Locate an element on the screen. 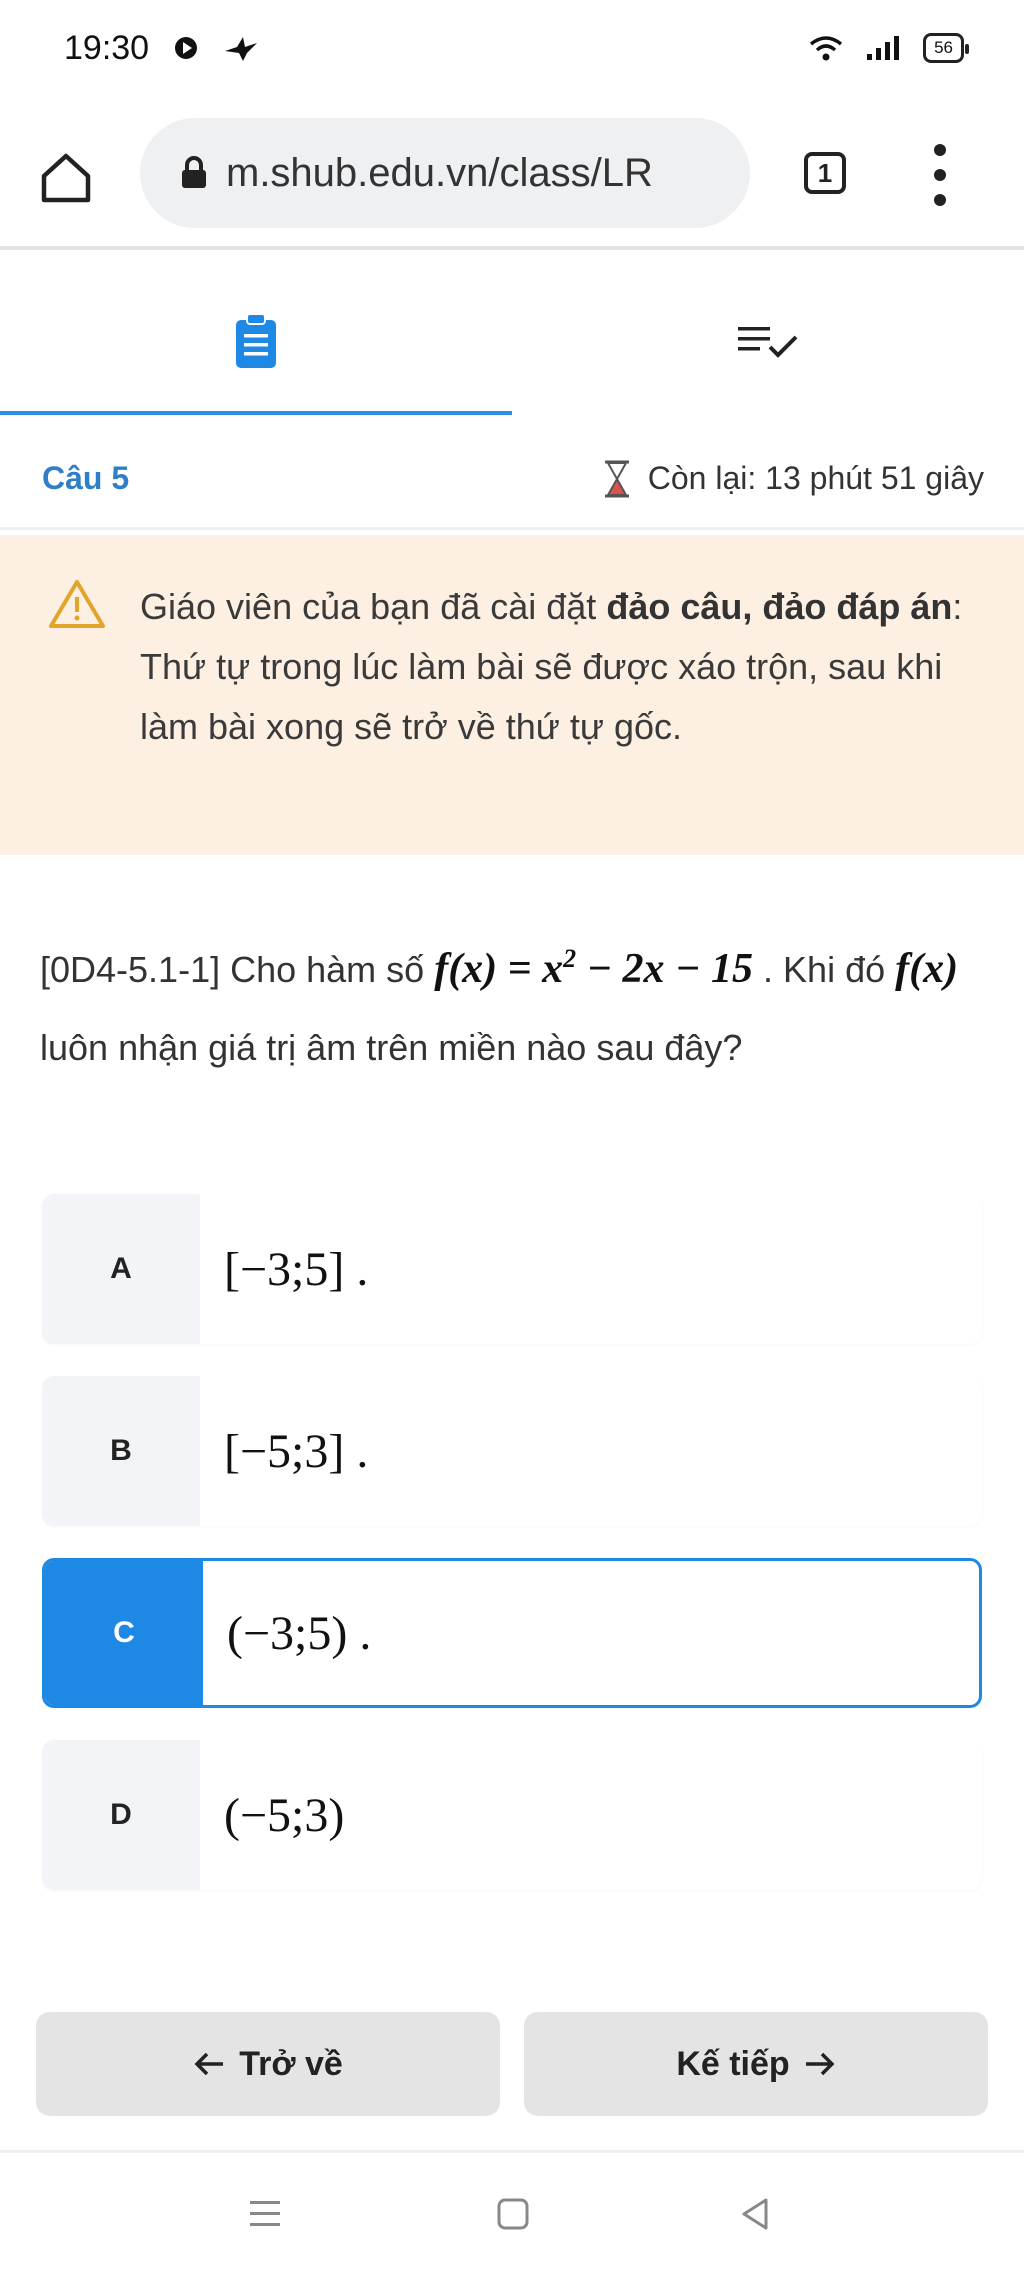 The width and height of the screenshot is (1024, 2276). url-text: m.shub.edu.vn/class/LR is located at coordinates (439, 172).